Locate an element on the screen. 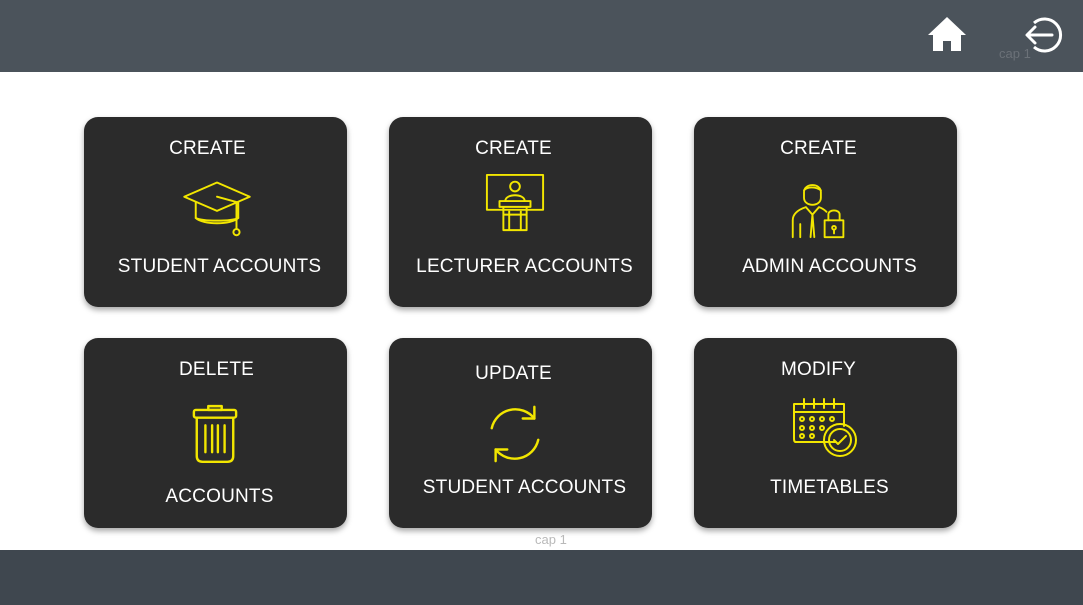  modify-timetables-card: MODIFY TIMETABLES is located at coordinates (825, 433).